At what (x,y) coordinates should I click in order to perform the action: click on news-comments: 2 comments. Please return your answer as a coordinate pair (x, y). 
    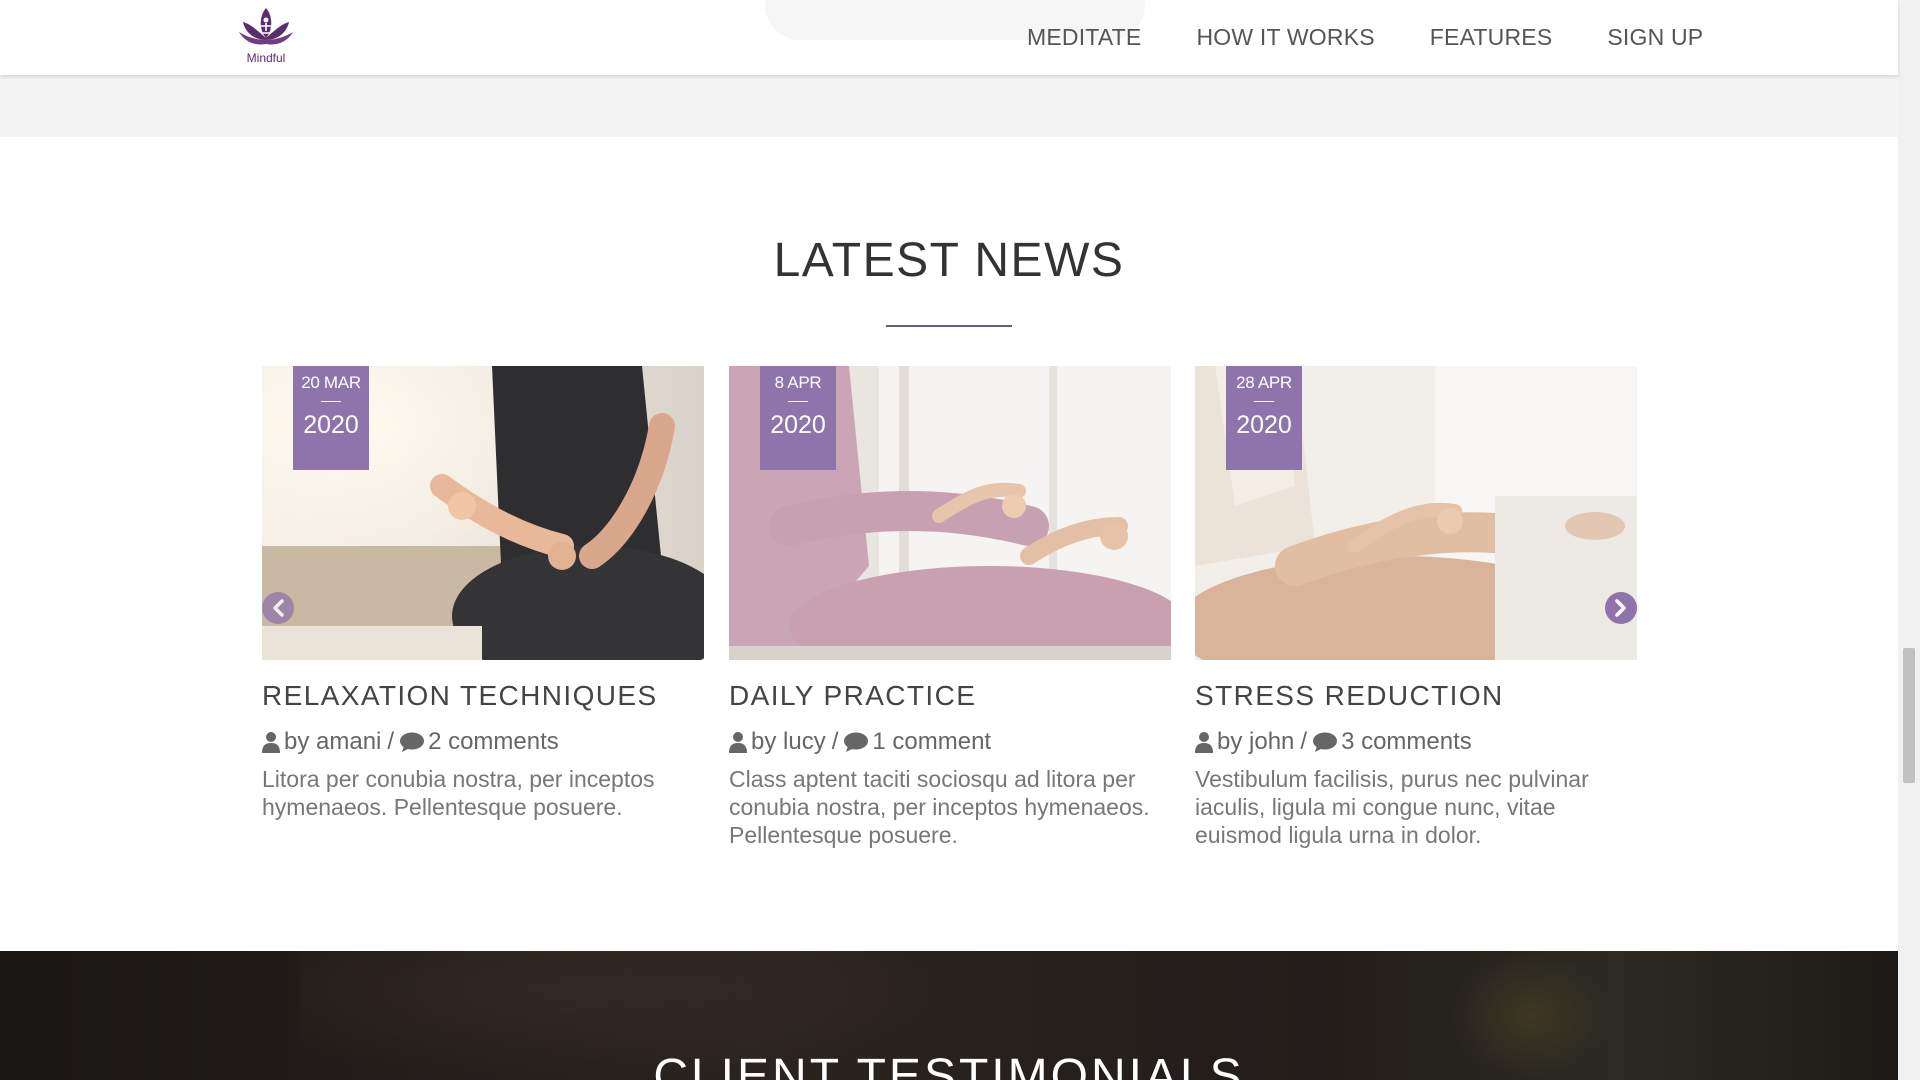
    Looking at the image, I should click on (493, 742).